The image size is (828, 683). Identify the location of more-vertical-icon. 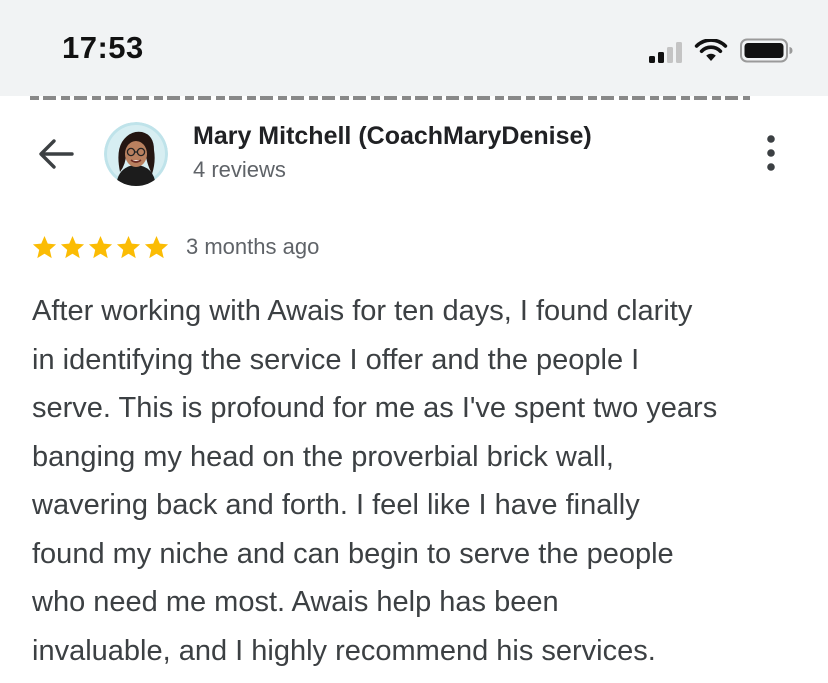
(771, 153).